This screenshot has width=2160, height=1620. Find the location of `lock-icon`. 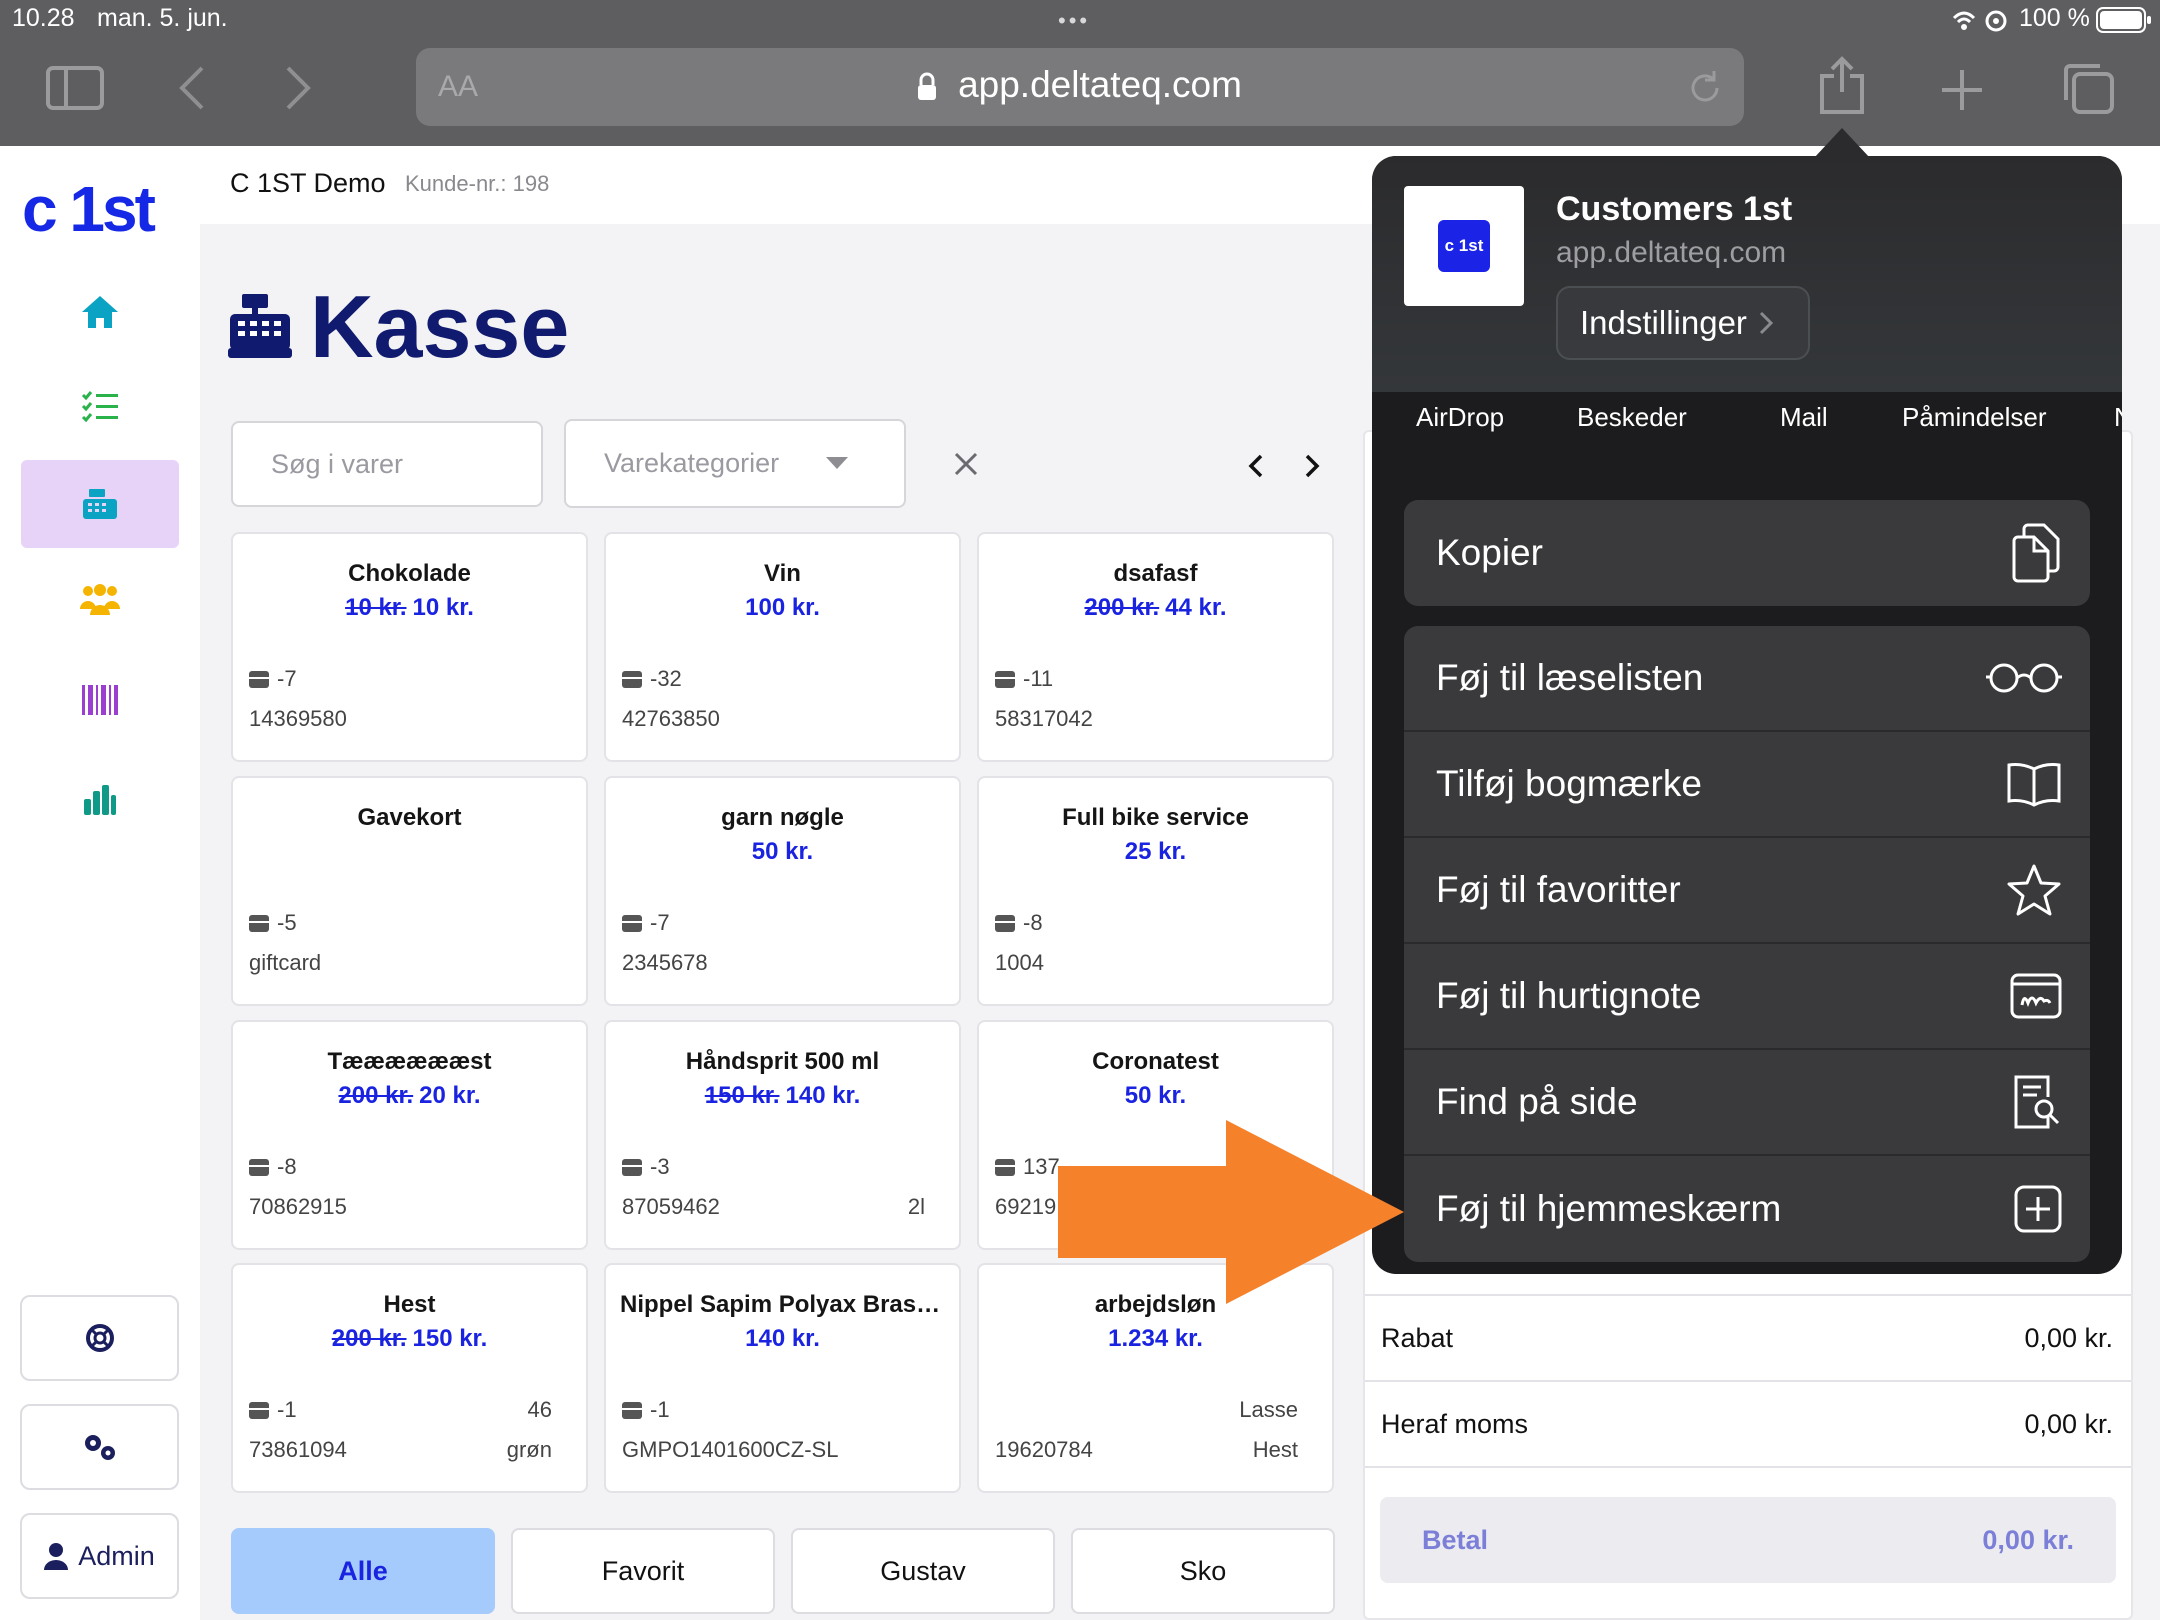

lock-icon is located at coordinates (927, 86).